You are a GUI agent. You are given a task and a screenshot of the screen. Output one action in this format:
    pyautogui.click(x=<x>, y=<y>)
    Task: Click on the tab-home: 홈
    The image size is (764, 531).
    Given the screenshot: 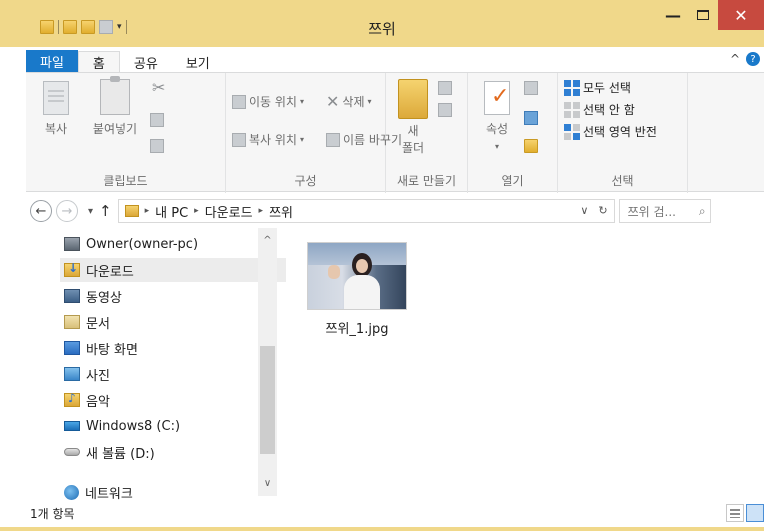 What is the action you would take?
    pyautogui.click(x=98, y=62)
    